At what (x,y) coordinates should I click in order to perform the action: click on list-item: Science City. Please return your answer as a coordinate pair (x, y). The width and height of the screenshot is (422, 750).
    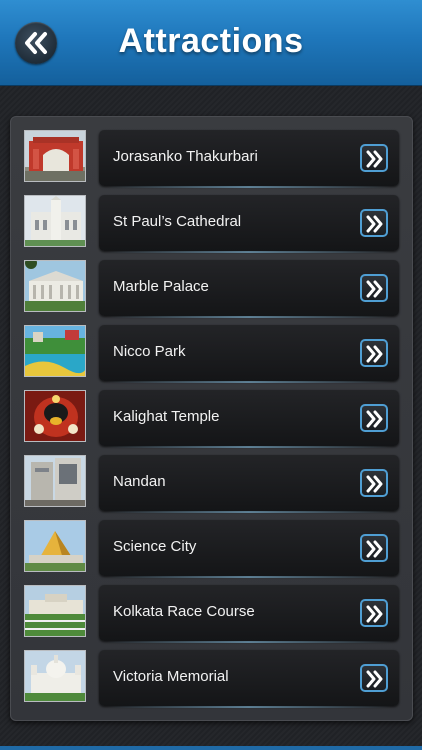
    Looking at the image, I should click on (212, 549).